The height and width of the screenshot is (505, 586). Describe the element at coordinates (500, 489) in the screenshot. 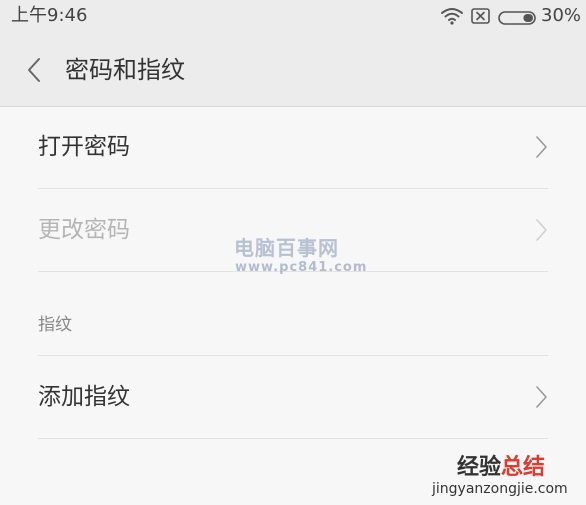

I see `corner-watermark-url: jingyanzongjie.com` at that location.